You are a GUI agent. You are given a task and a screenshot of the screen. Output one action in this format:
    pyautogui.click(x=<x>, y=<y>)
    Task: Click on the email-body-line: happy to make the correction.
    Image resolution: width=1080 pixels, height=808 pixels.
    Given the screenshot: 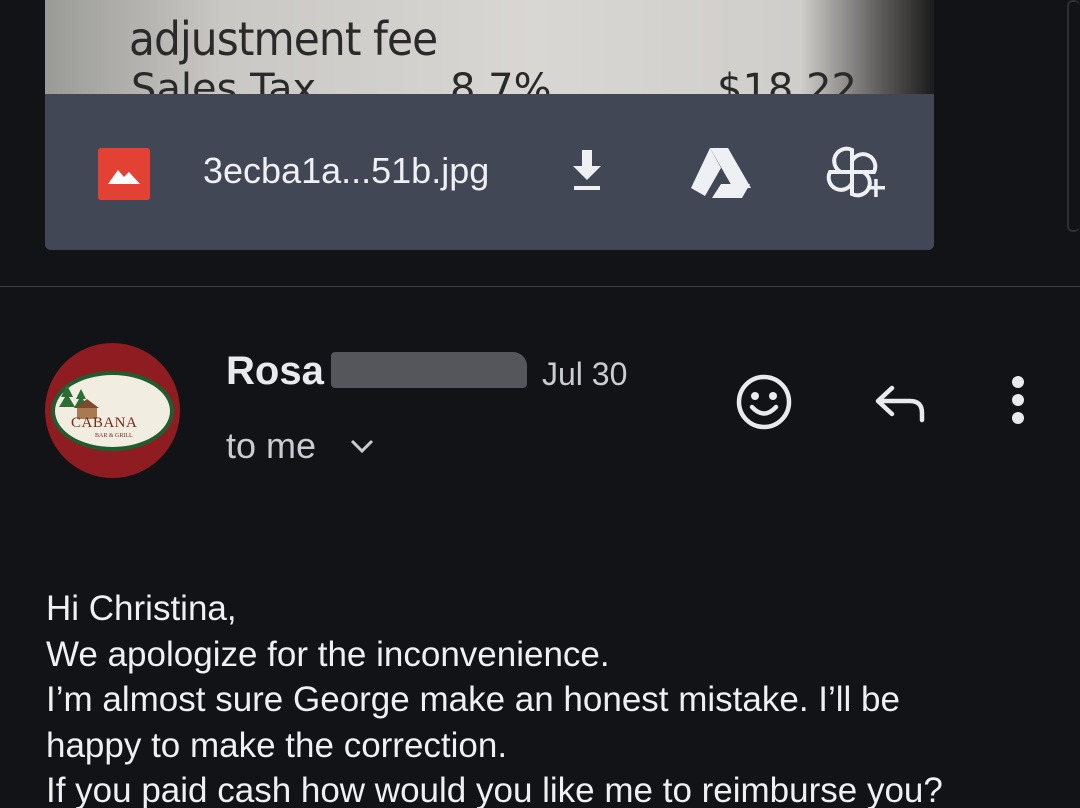 What is the action you would take?
    pyautogui.click(x=277, y=745)
    